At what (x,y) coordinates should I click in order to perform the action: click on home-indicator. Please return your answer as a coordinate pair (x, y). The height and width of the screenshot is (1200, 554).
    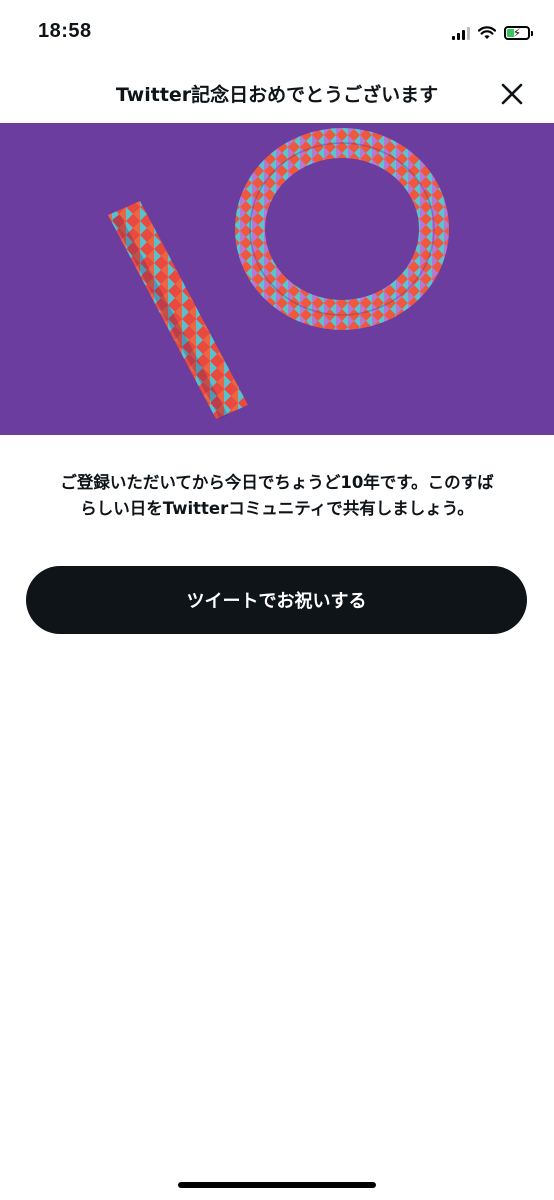
    Looking at the image, I should click on (277, 1185).